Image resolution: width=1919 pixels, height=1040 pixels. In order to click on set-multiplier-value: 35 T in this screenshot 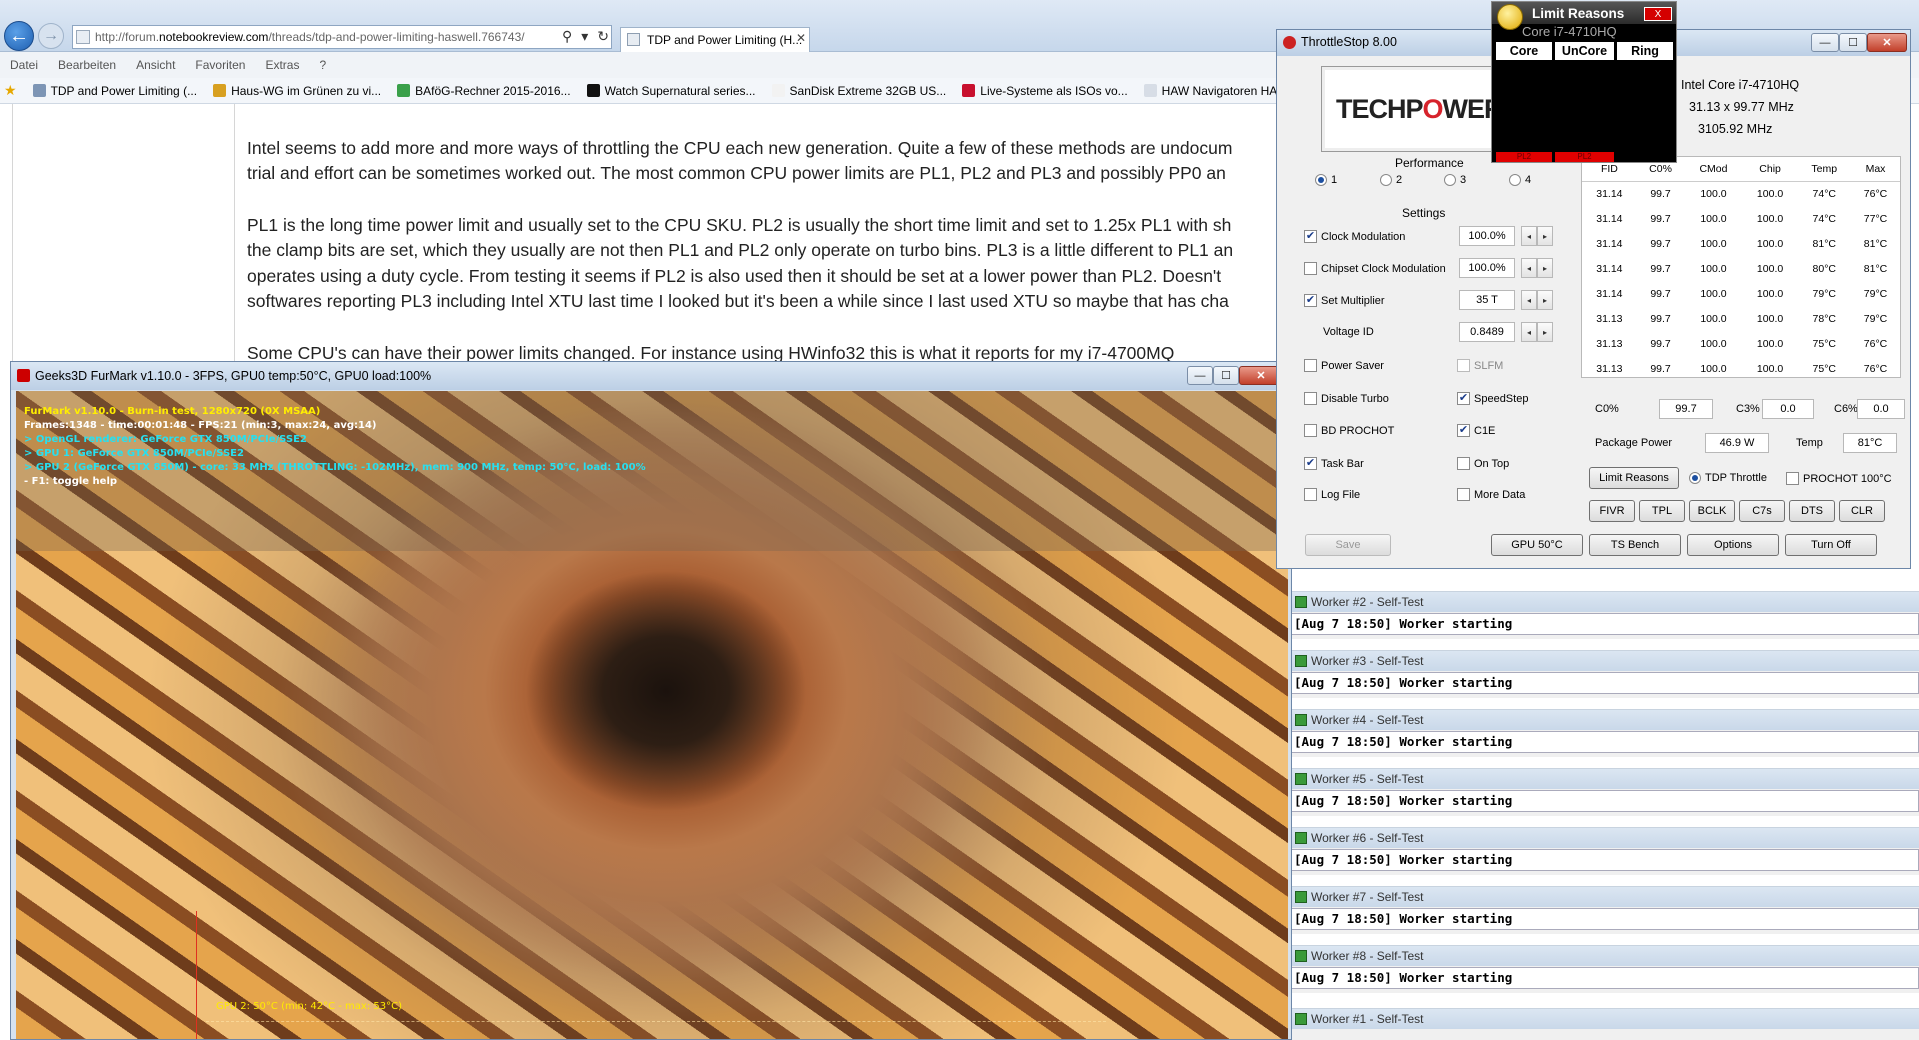, I will do `click(1487, 300)`.